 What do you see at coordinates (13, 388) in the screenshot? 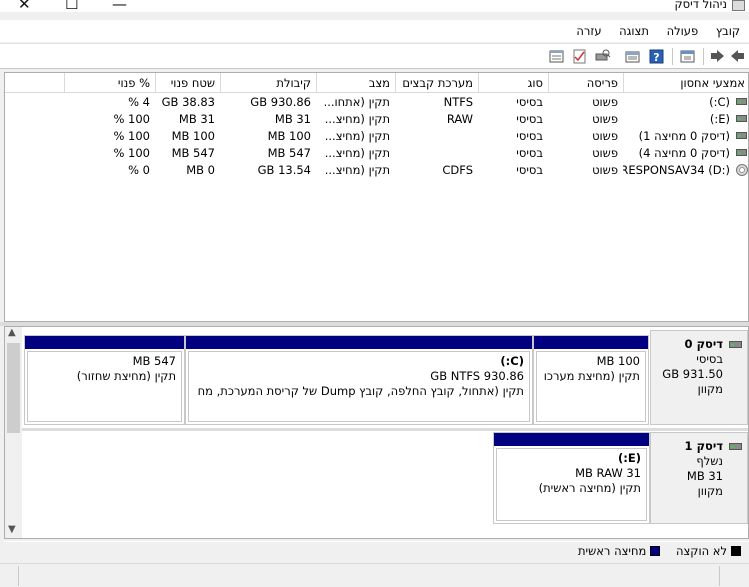
I see `scroll-thumb` at bounding box center [13, 388].